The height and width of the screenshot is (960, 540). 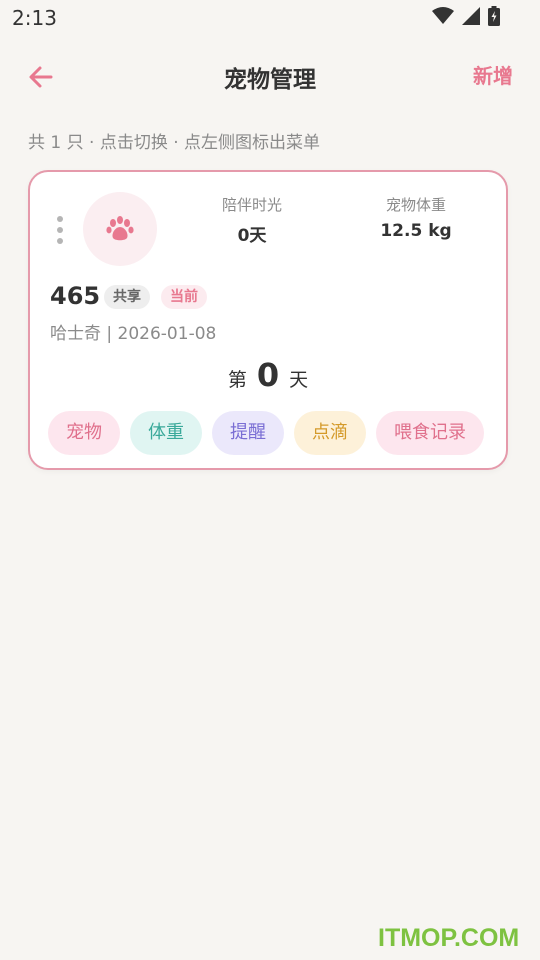 I want to click on day-prefix: 第, so click(x=237, y=380).